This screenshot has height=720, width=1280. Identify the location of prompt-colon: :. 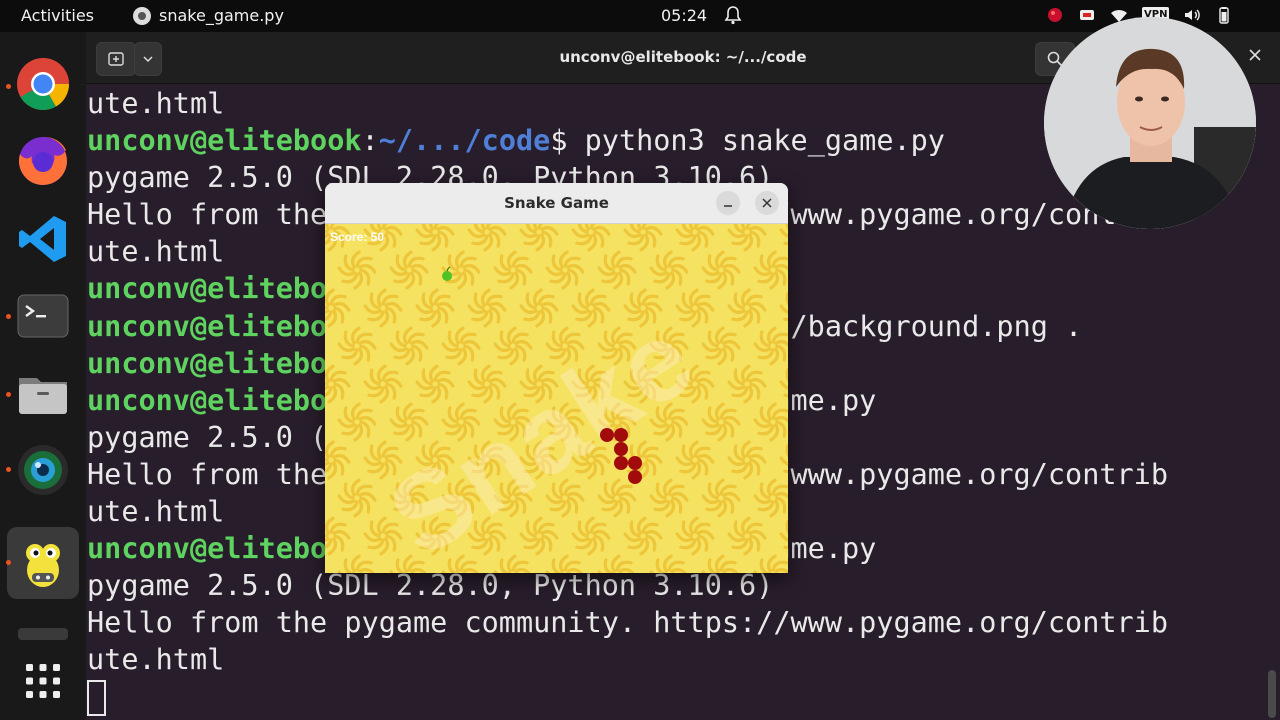
(370, 141).